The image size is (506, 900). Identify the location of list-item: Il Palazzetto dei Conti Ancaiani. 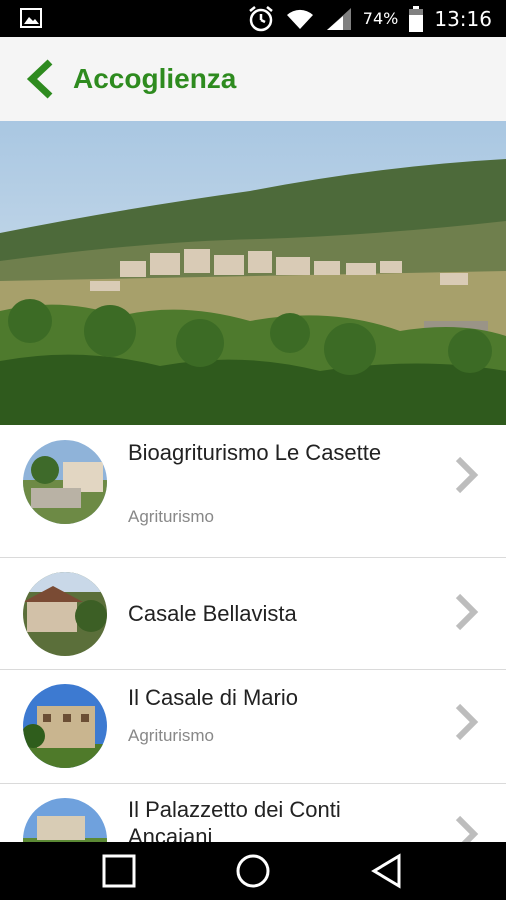
(253, 813).